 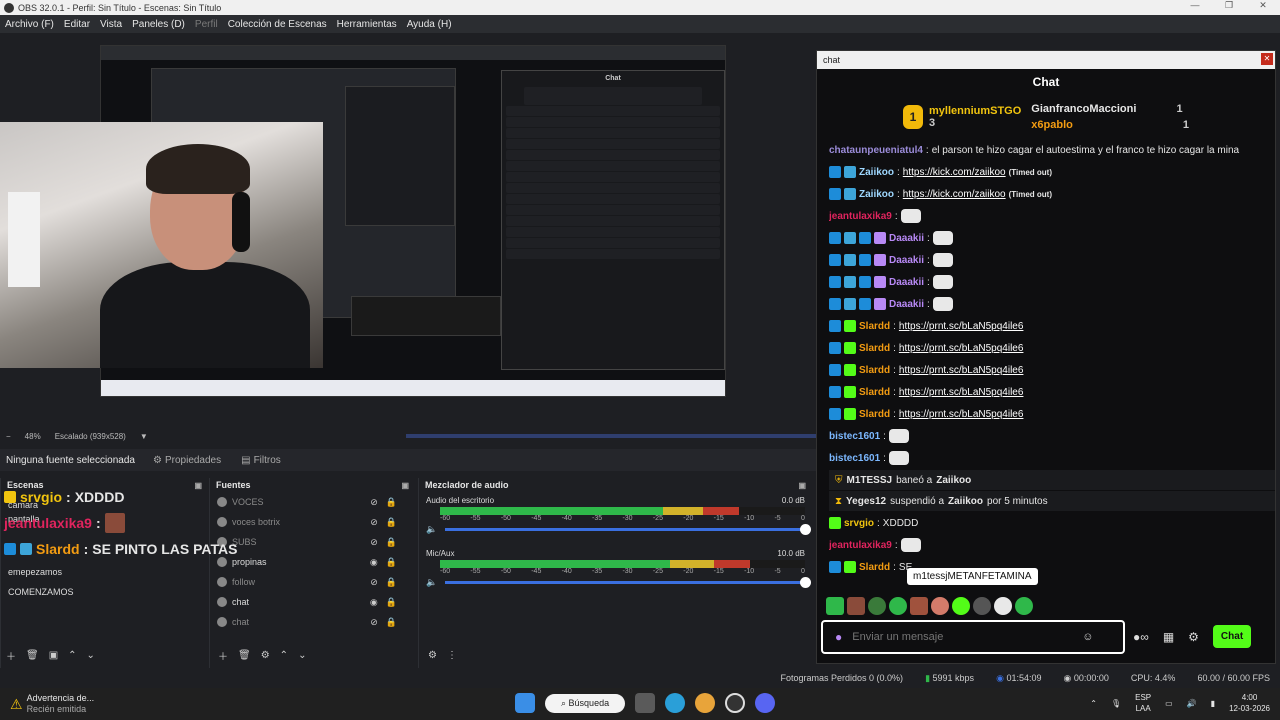 What do you see at coordinates (705, 703) in the screenshot?
I see `chrome-icon` at bounding box center [705, 703].